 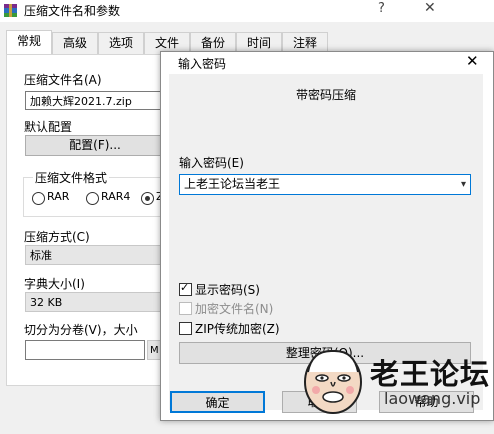 I want to click on dialog-title: 输入密码, so click(x=202, y=64).